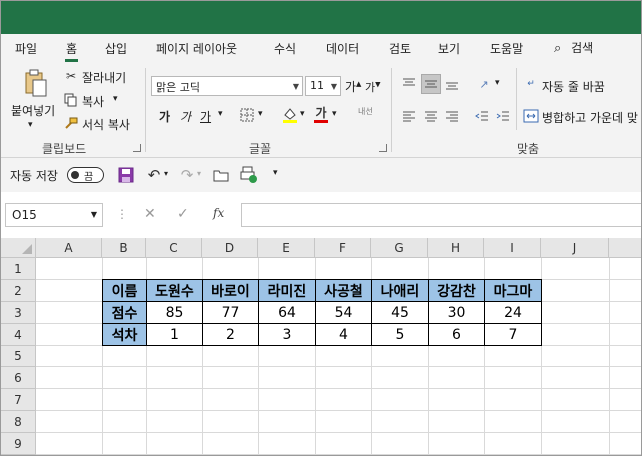 The image size is (642, 456). Describe the element at coordinates (218, 213) in the screenshot. I see `insert-function-button: fx` at that location.